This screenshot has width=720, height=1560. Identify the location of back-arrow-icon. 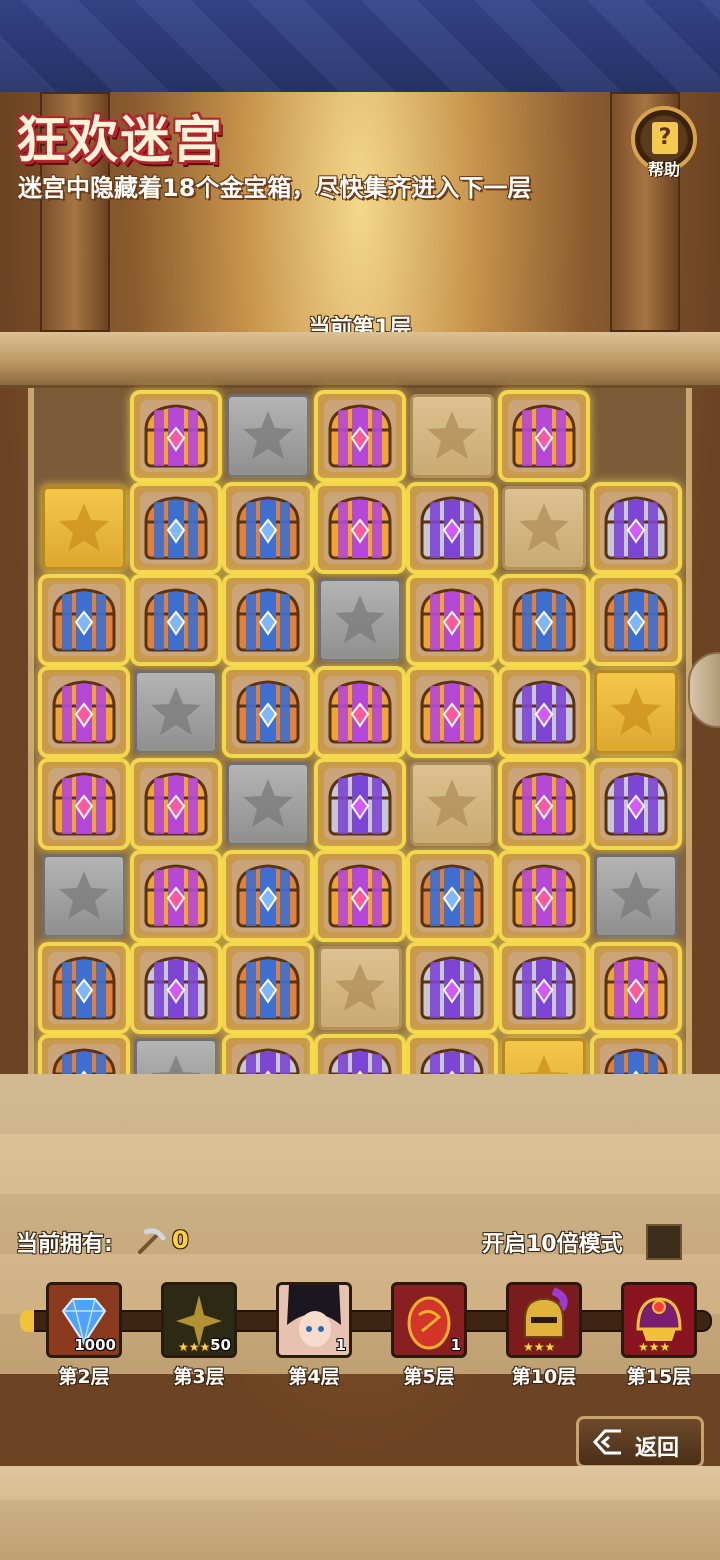
(606, 1442).